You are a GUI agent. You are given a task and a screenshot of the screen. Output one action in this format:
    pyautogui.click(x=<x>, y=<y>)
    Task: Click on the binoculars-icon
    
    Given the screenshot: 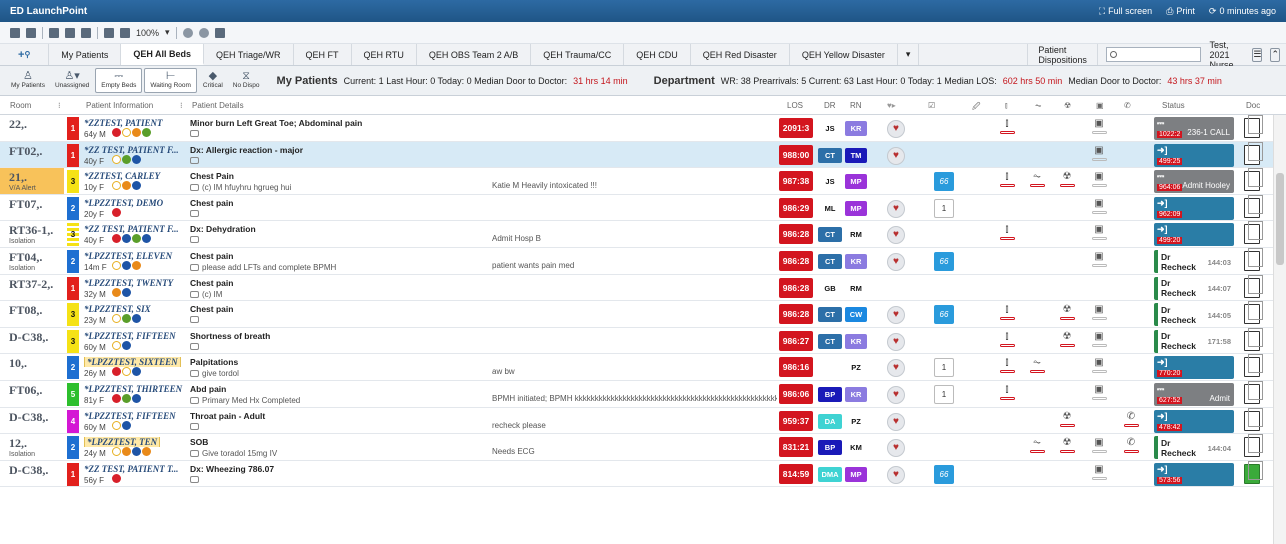 What is the action you would take?
    pyautogui.click(x=15, y=32)
    